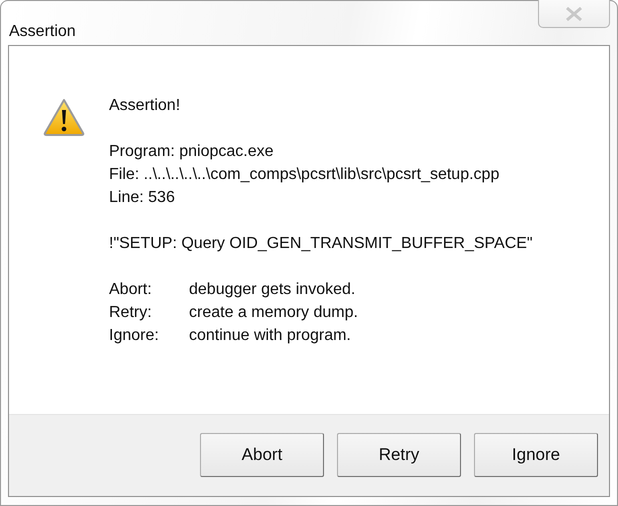  I want to click on dialog-button: Abort, so click(262, 454).